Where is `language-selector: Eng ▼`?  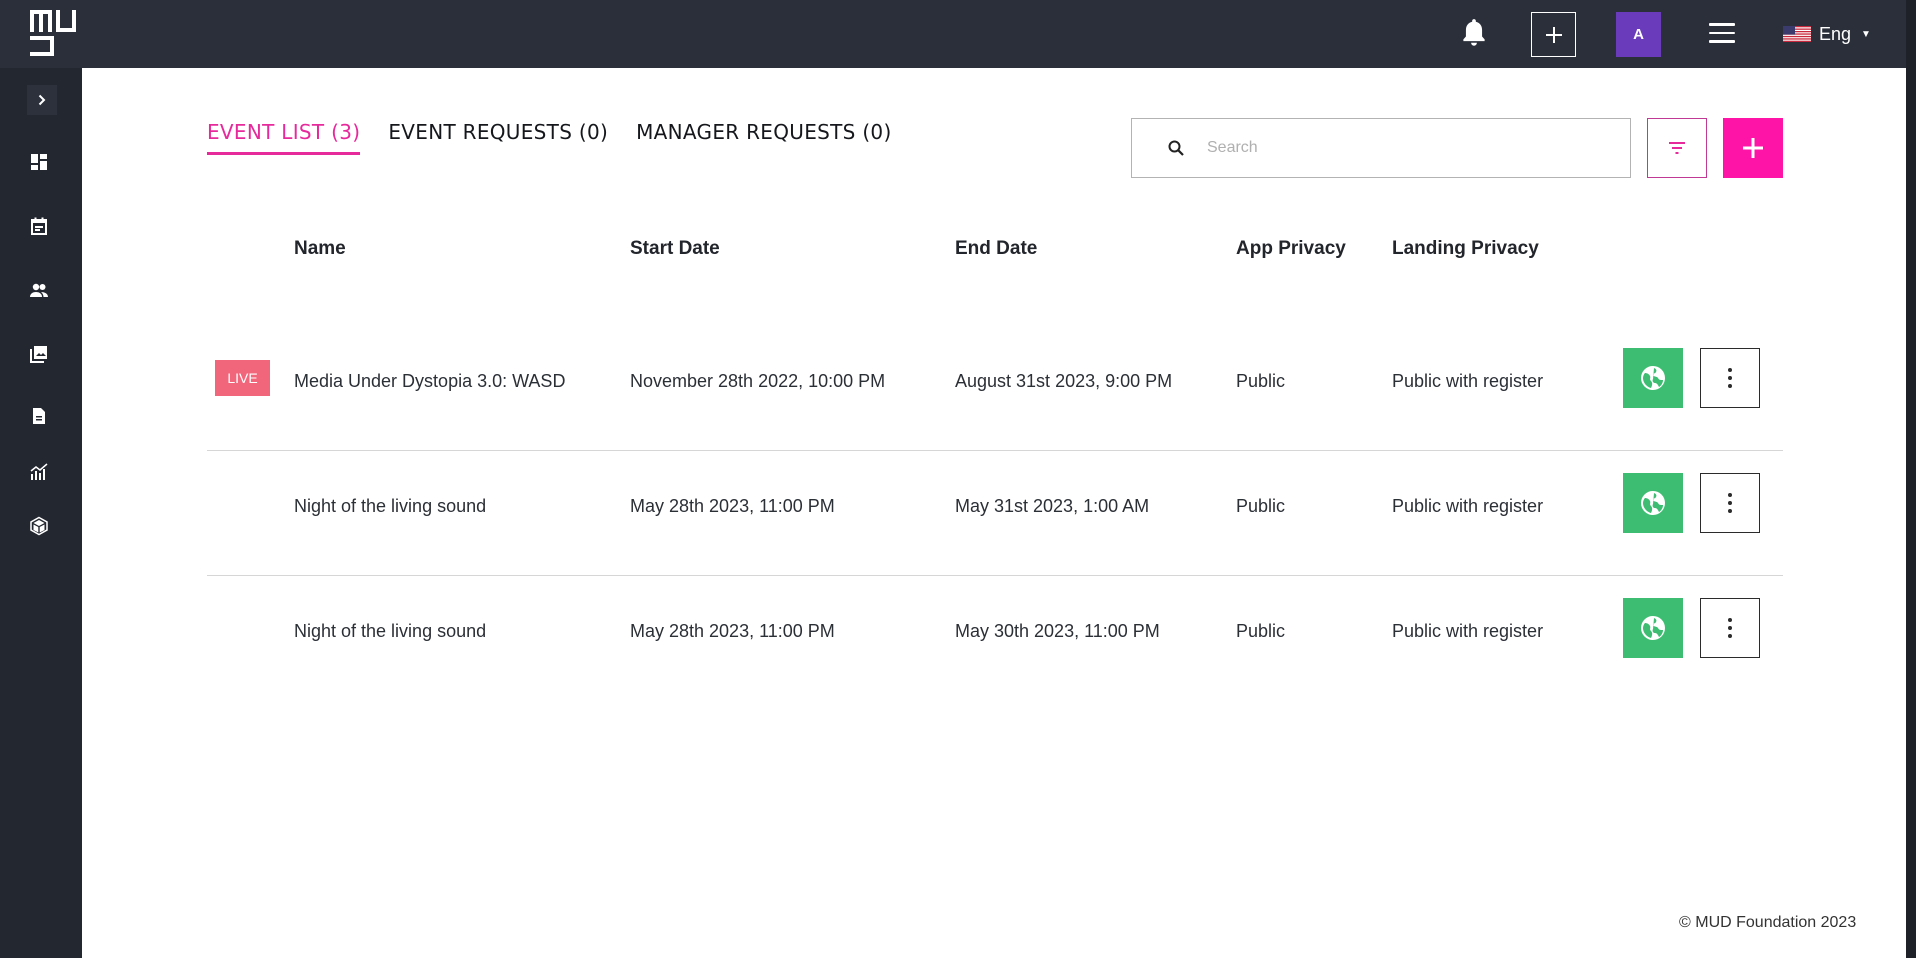 language-selector: Eng ▼ is located at coordinates (1827, 34).